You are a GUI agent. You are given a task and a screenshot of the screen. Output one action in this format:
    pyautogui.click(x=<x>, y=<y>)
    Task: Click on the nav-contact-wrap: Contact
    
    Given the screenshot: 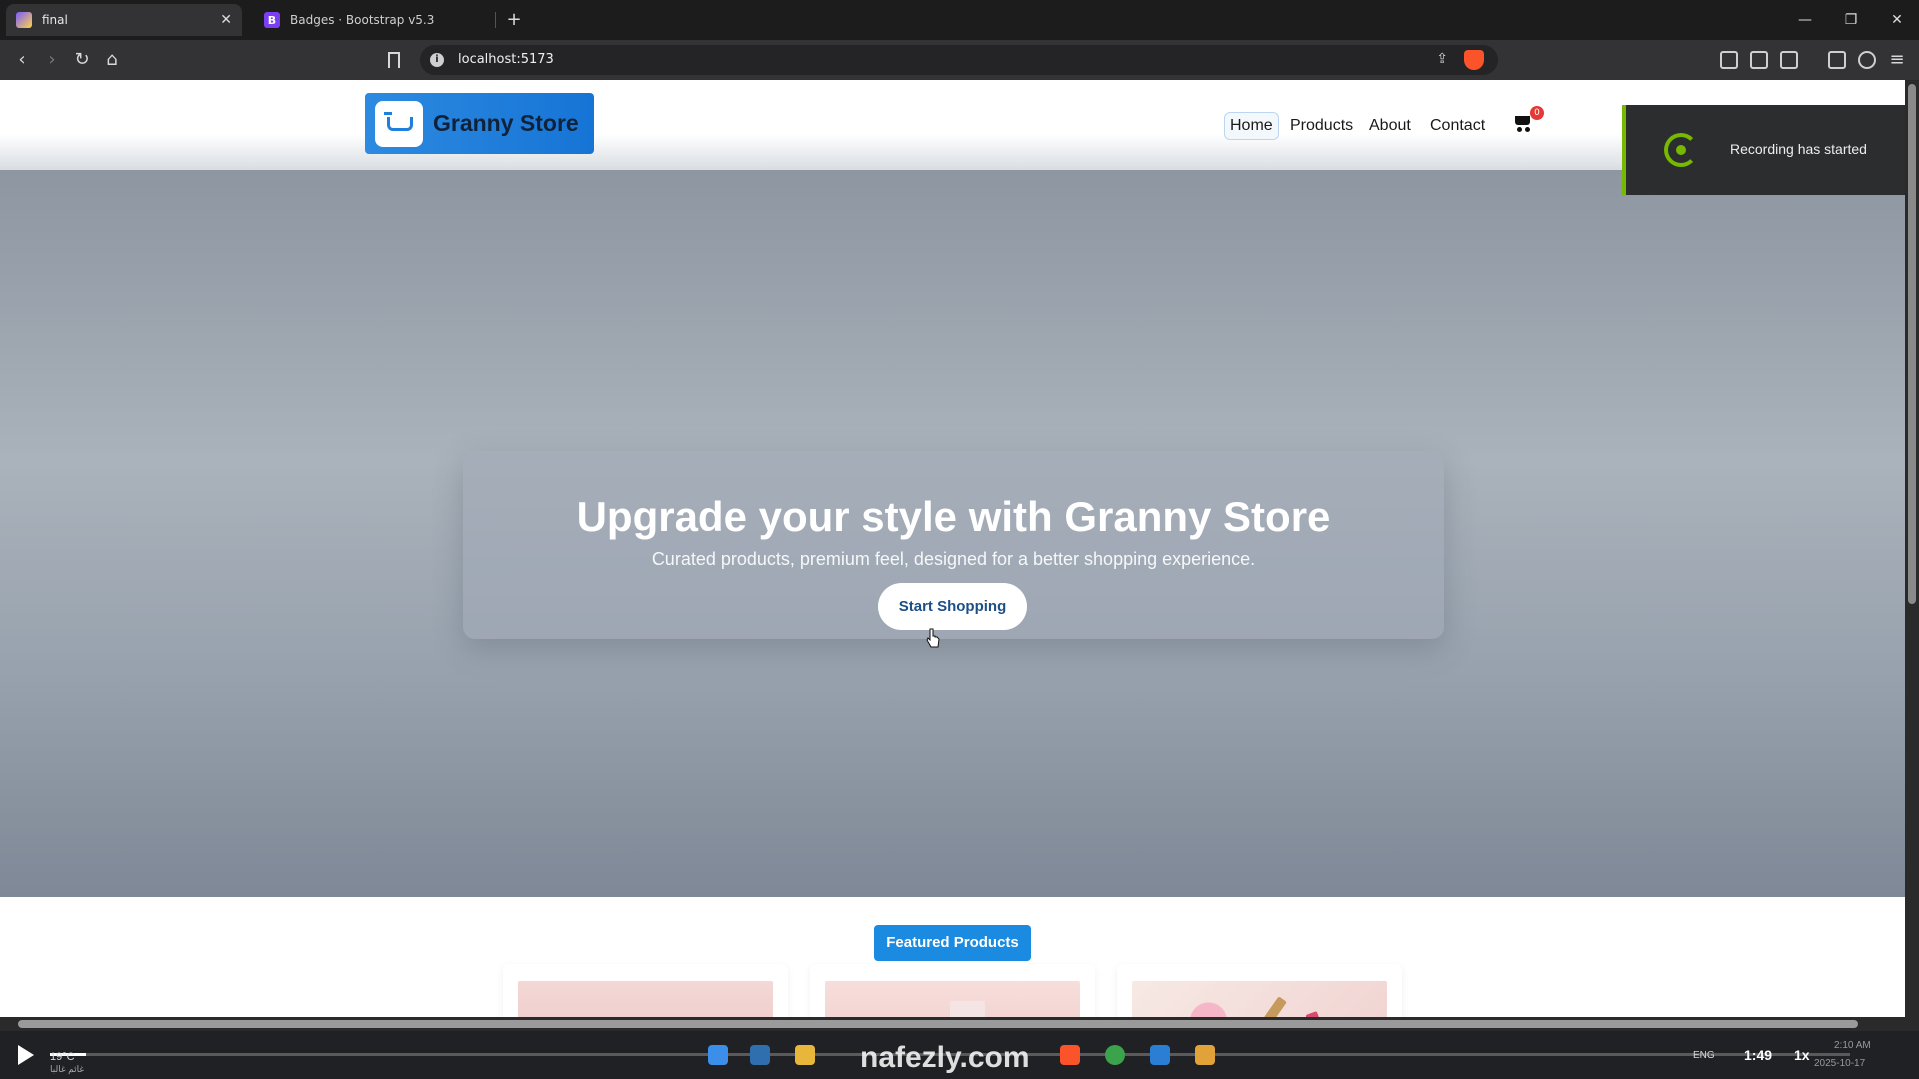 What is the action you would take?
    pyautogui.click(x=1457, y=126)
    